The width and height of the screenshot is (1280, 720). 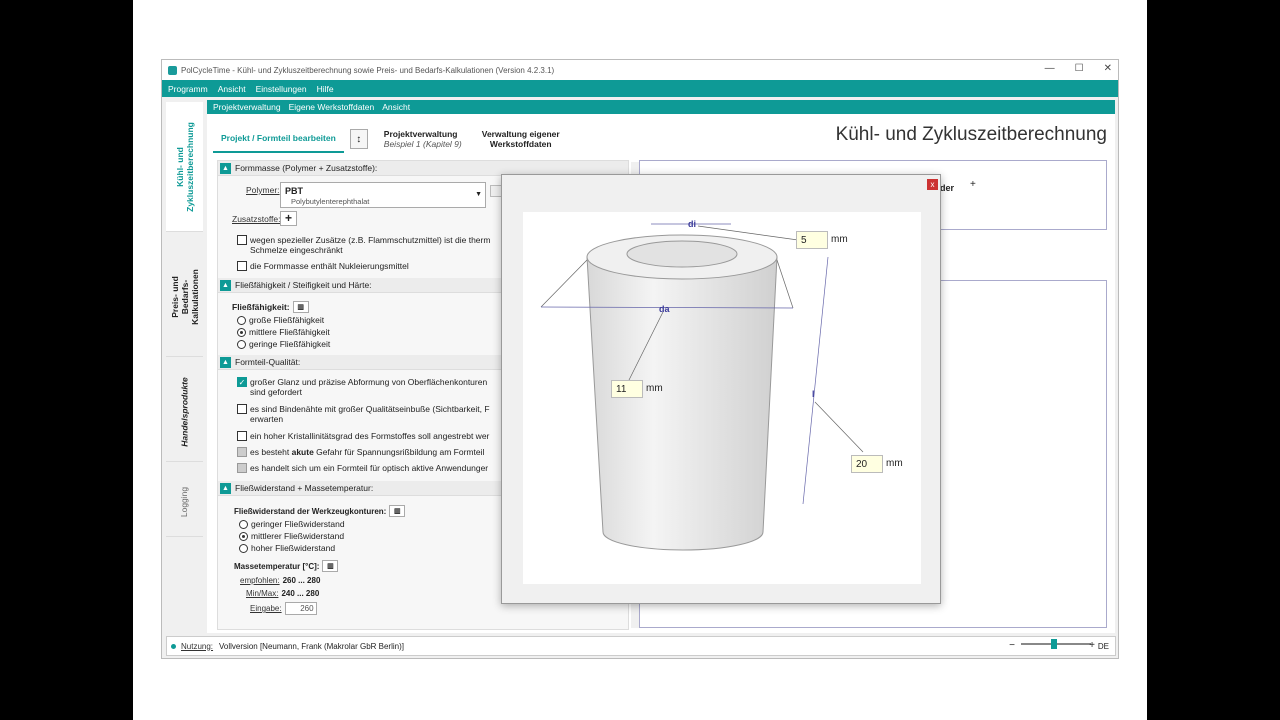 I want to click on cylinder-drawing, so click(x=702, y=387).